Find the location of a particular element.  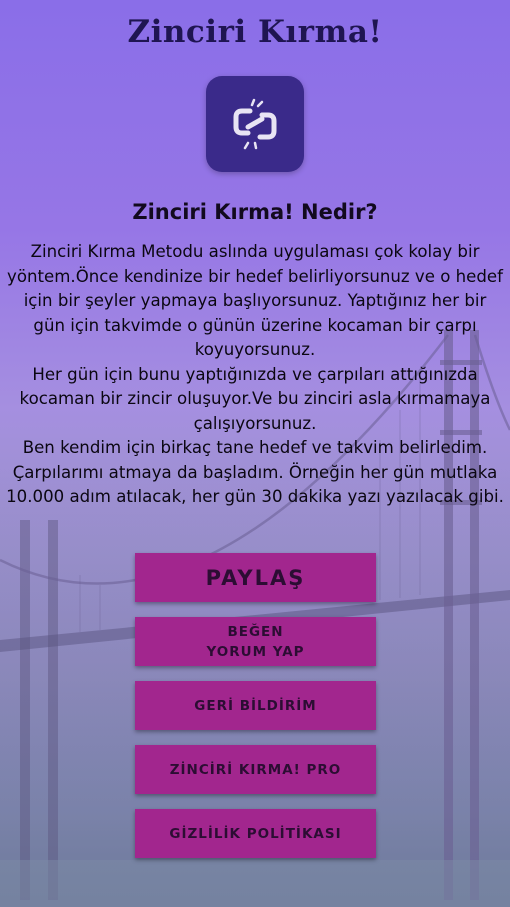

privacy-policy-button: GİZLİLİK POLİTİKASI is located at coordinates (255, 833).